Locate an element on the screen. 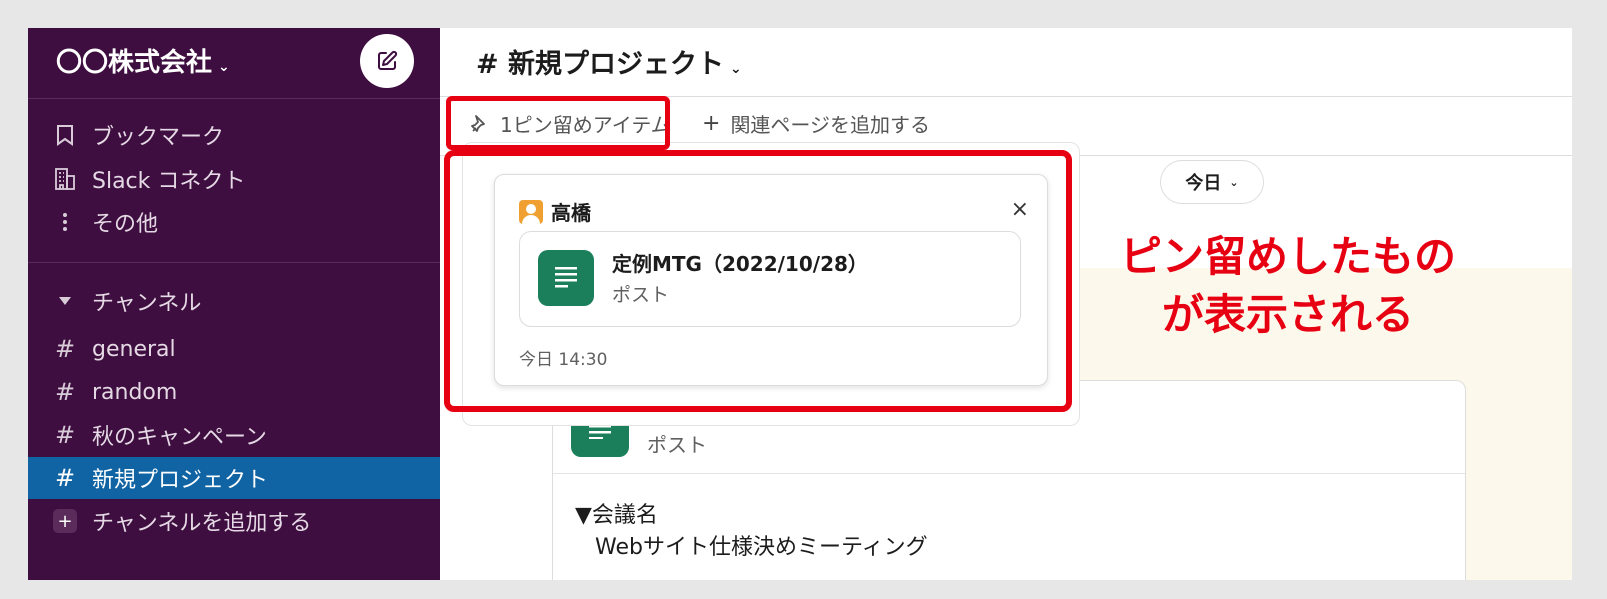 The height and width of the screenshot is (599, 1607). sidebar-item-label: Slack コネクト is located at coordinates (169, 181).